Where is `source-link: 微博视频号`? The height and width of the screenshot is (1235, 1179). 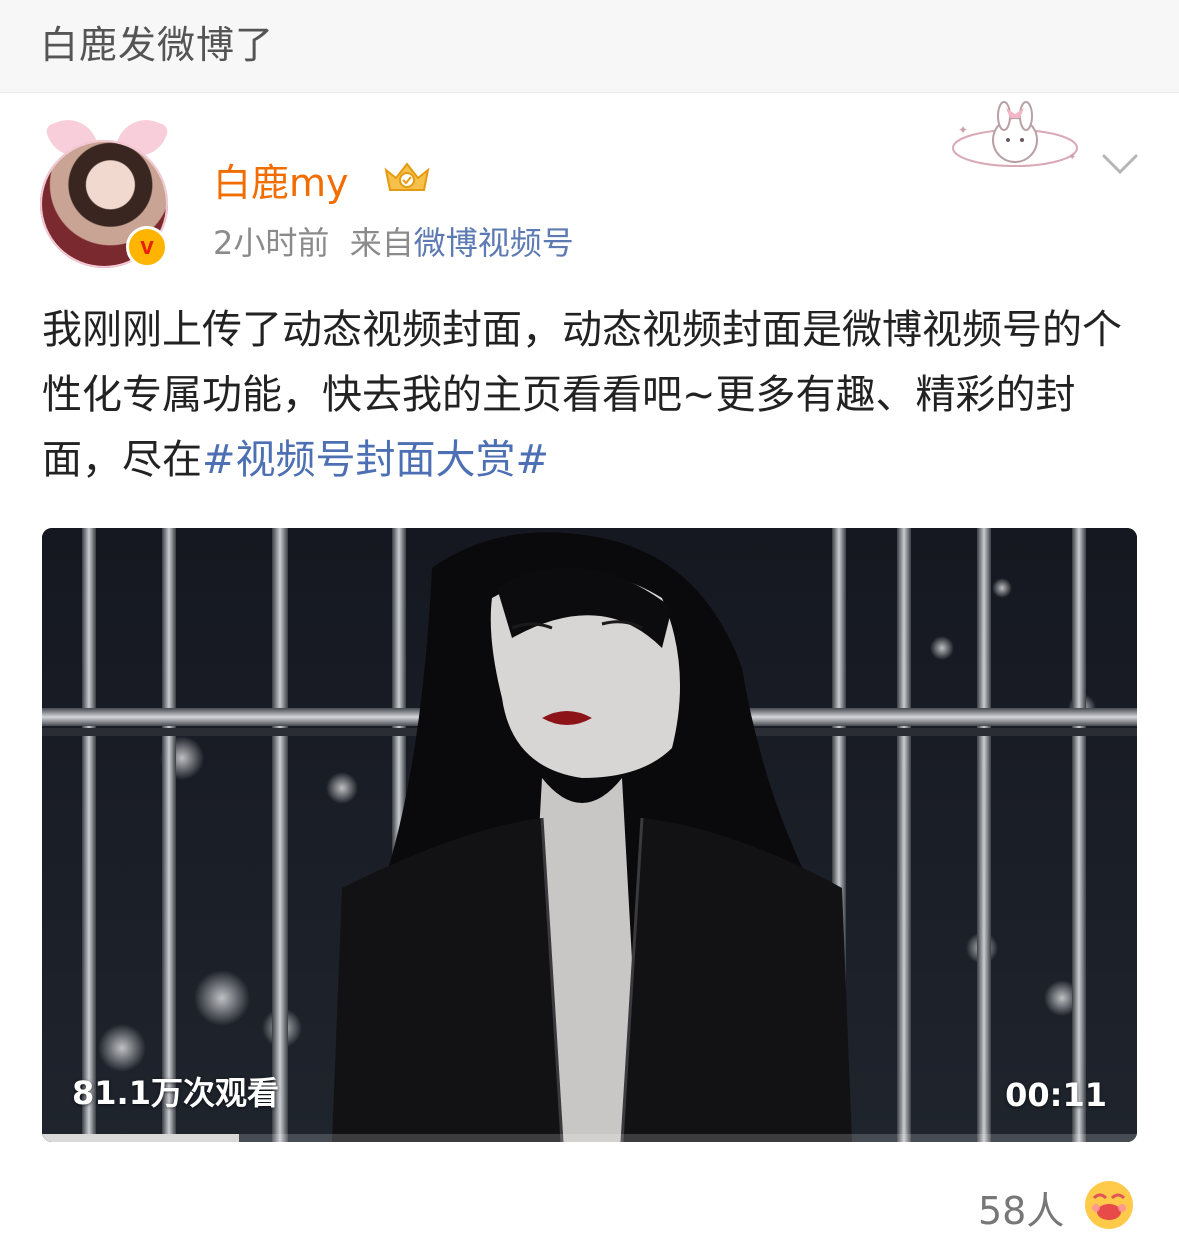
source-link: 微博视频号 is located at coordinates (494, 243).